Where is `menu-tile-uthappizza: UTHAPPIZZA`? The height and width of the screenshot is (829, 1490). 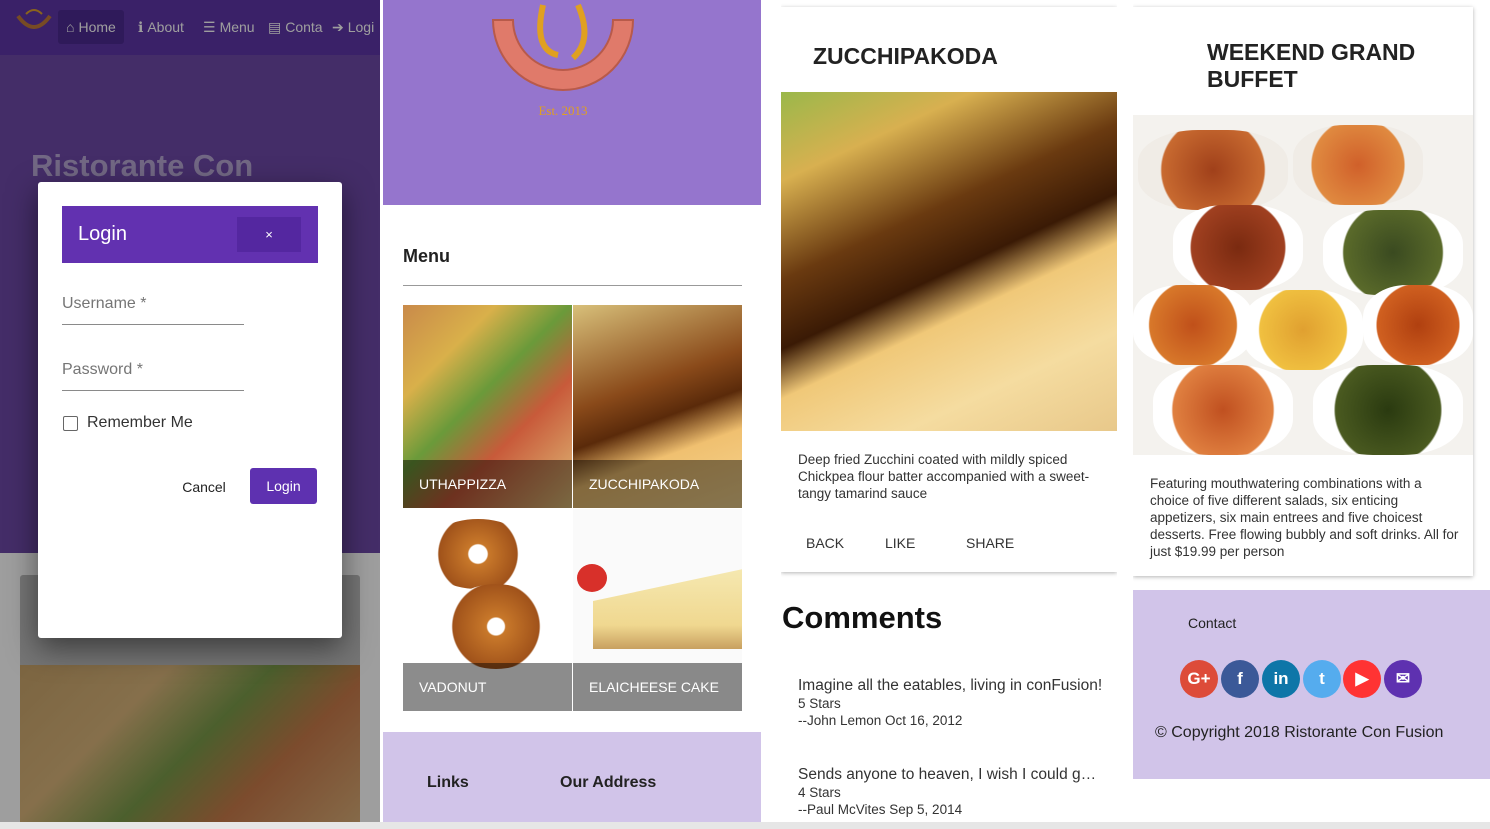 menu-tile-uthappizza: UTHAPPIZZA is located at coordinates (487, 406).